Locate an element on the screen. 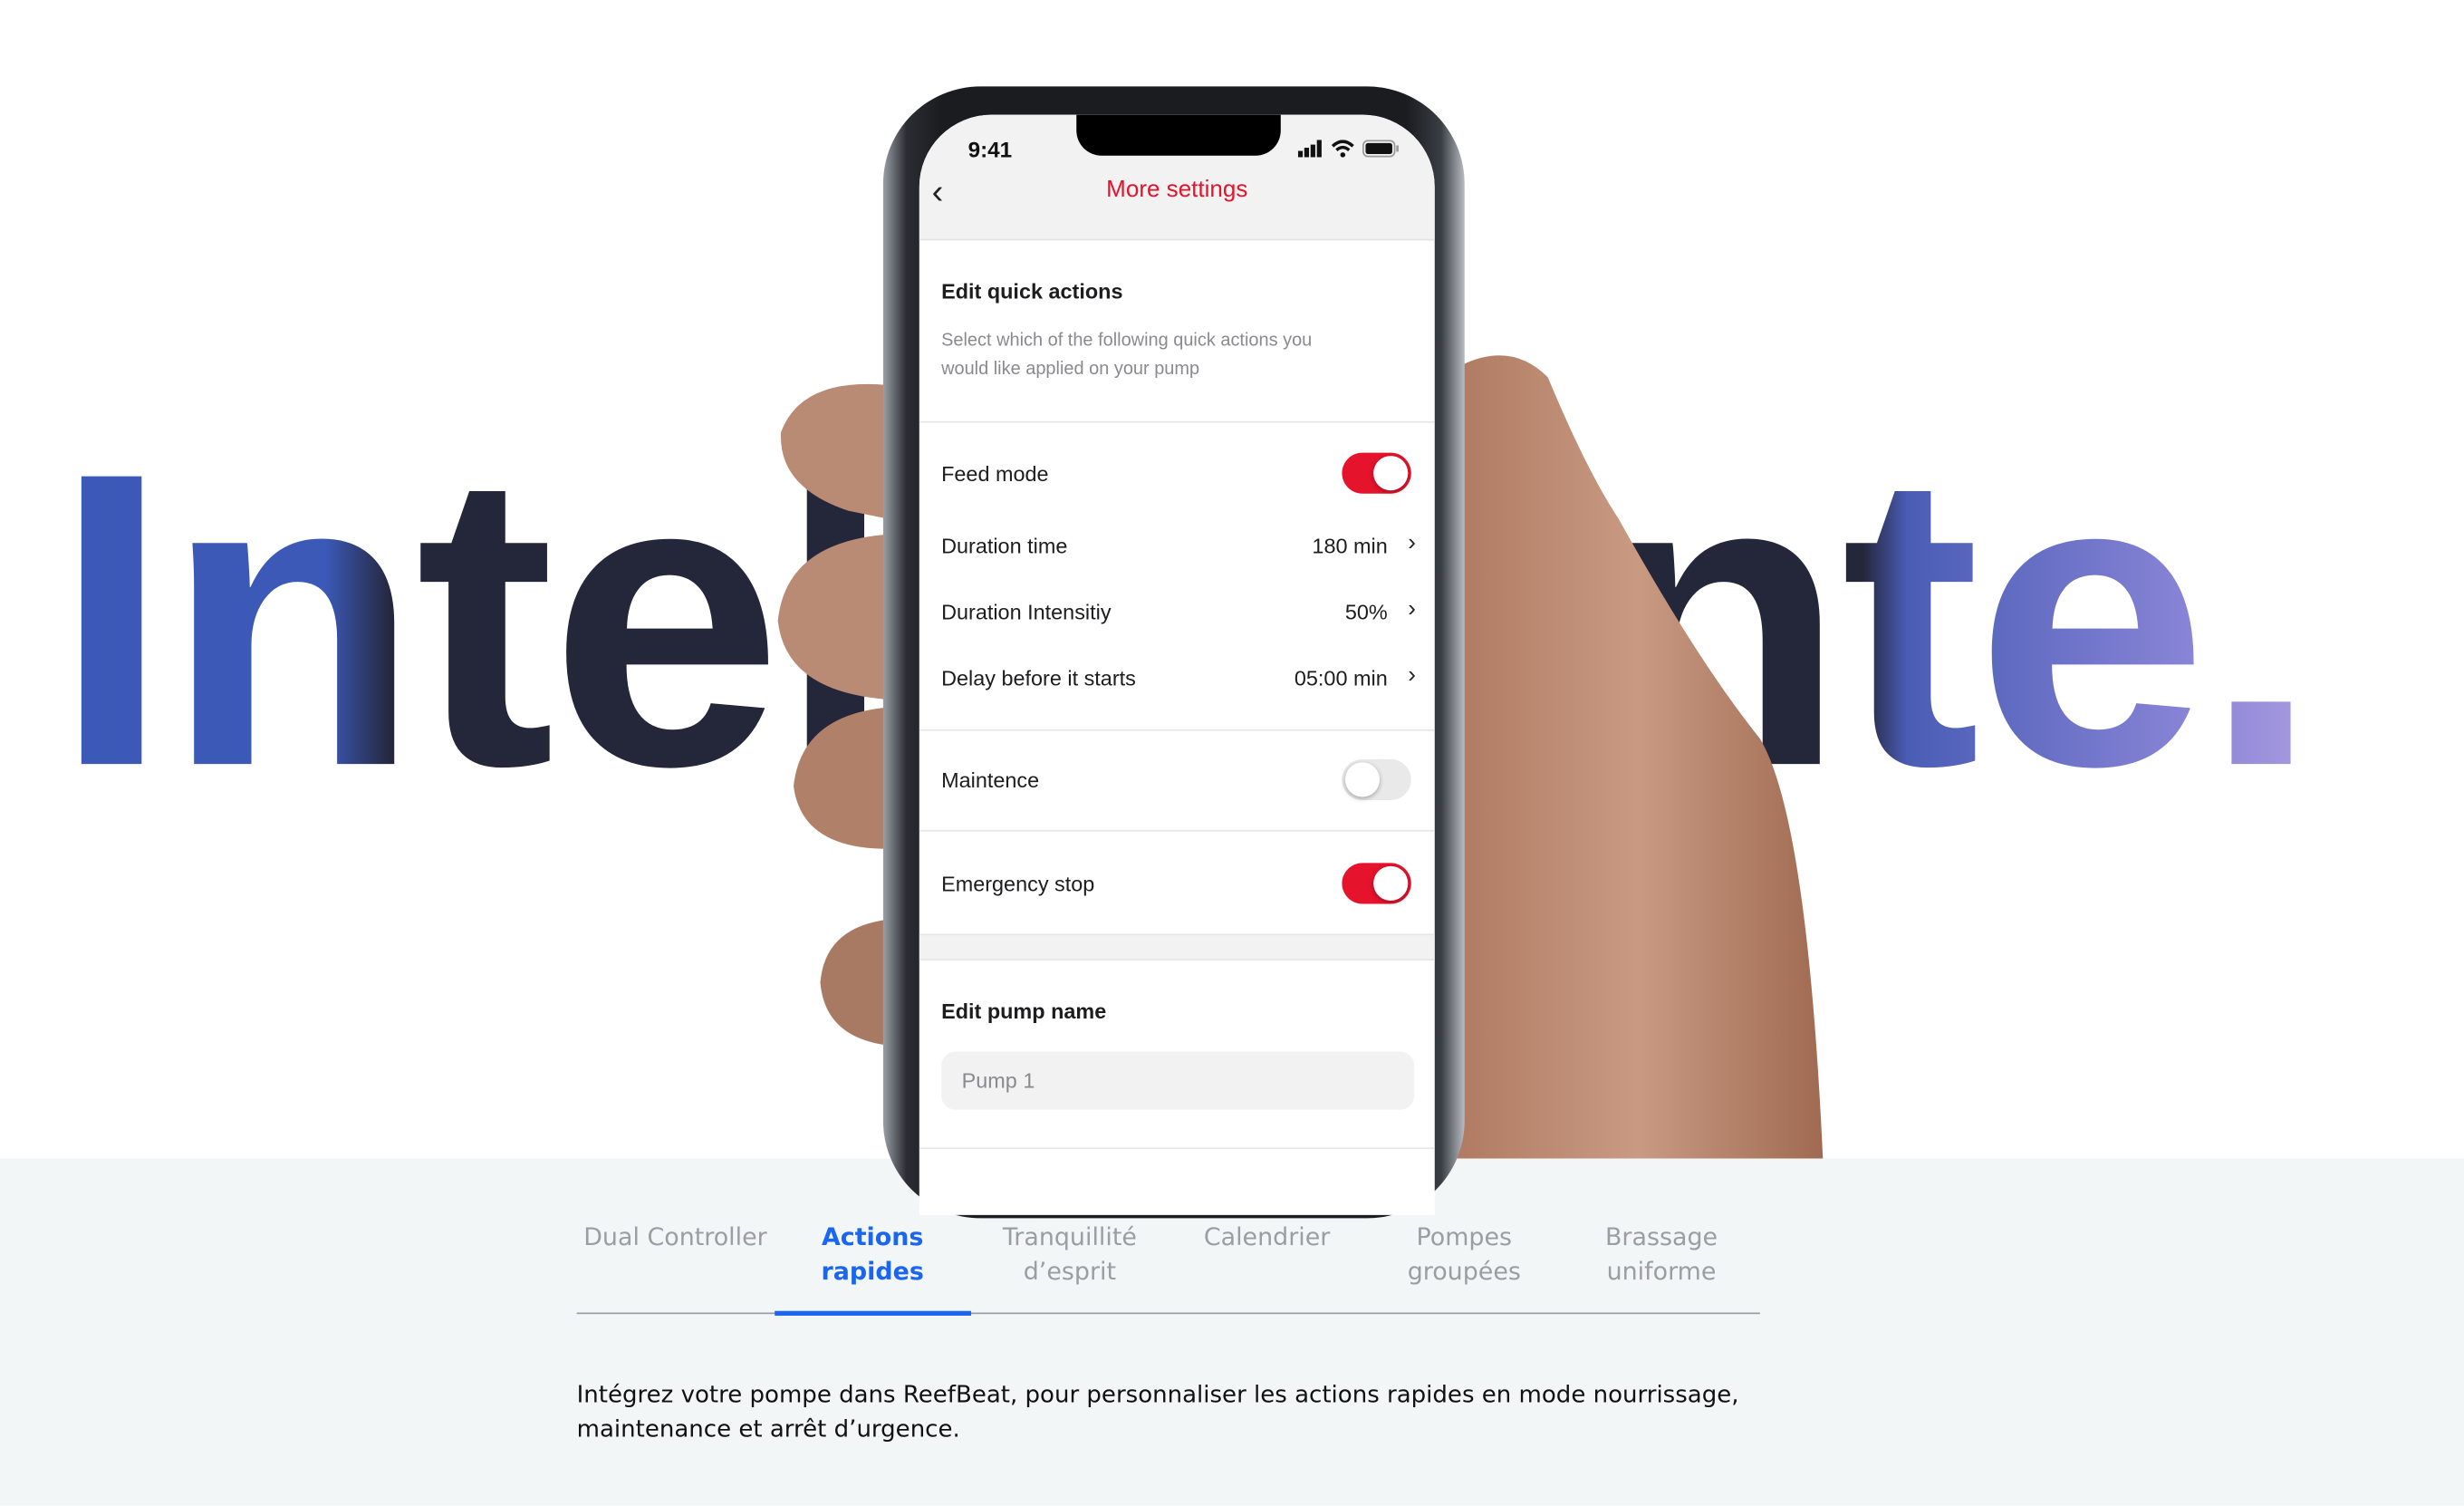 This screenshot has height=1506, width=2464. status-icons is located at coordinates (1348, 149).